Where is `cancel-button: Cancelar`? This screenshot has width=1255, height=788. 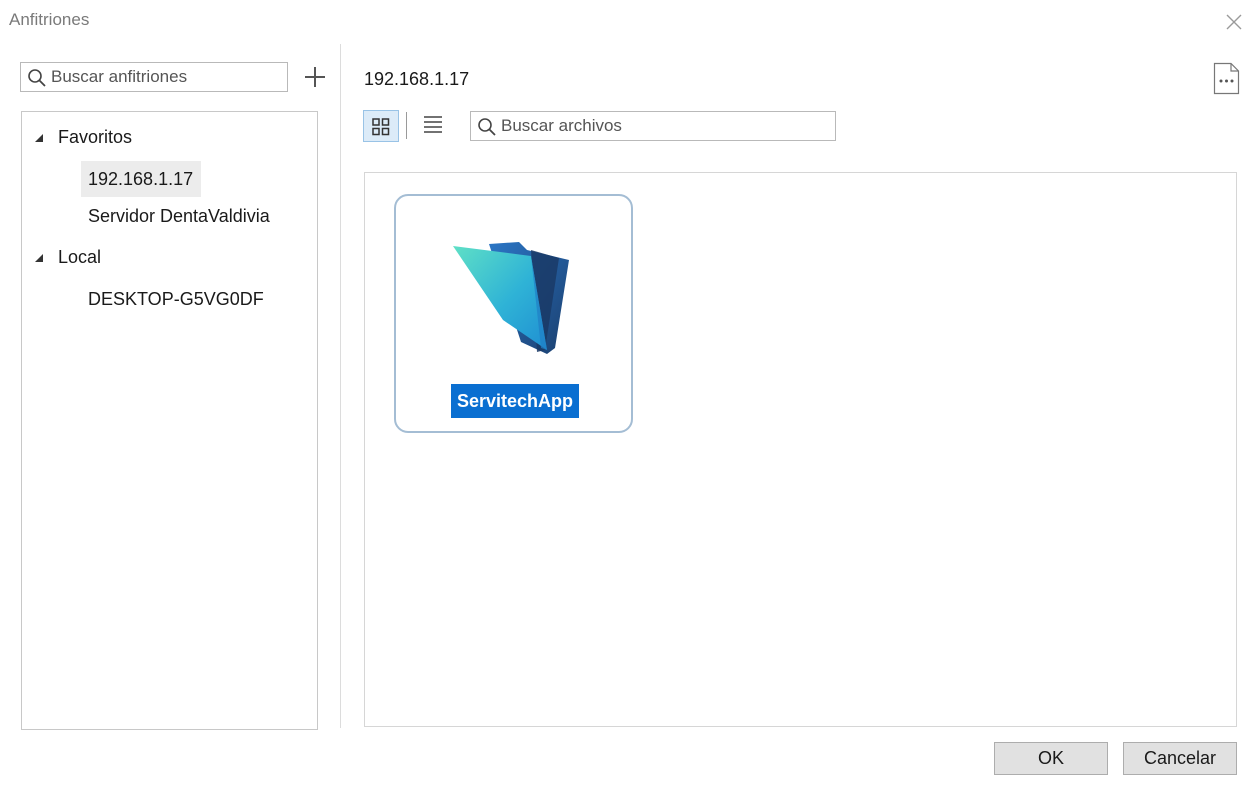 cancel-button: Cancelar is located at coordinates (1180, 758).